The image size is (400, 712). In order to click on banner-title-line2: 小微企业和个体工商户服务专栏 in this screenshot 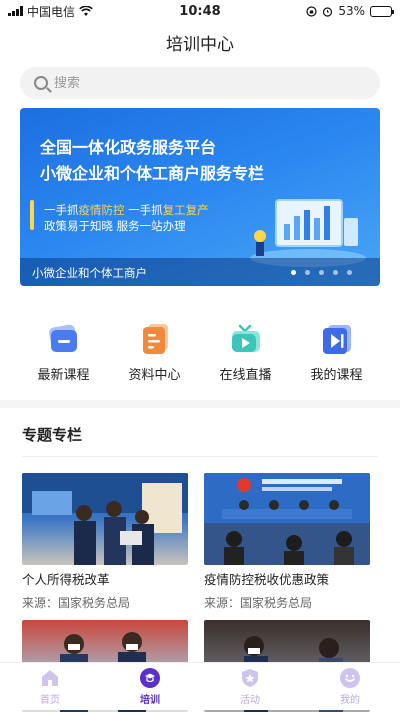, I will do `click(152, 172)`.